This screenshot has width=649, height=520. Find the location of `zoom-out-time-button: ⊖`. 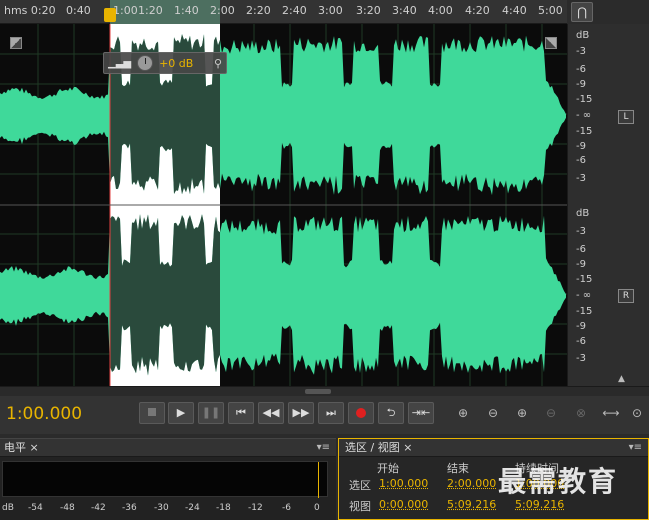

zoom-out-time-button: ⊖ is located at coordinates (551, 414).